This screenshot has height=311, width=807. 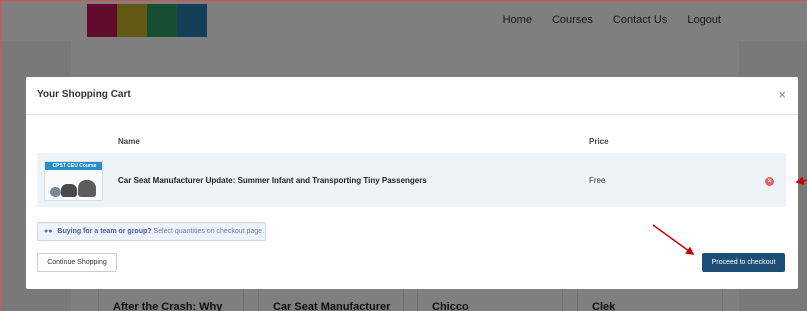 I want to click on proceed-to-checkout-button: Proceed to checkout, so click(x=743, y=262).